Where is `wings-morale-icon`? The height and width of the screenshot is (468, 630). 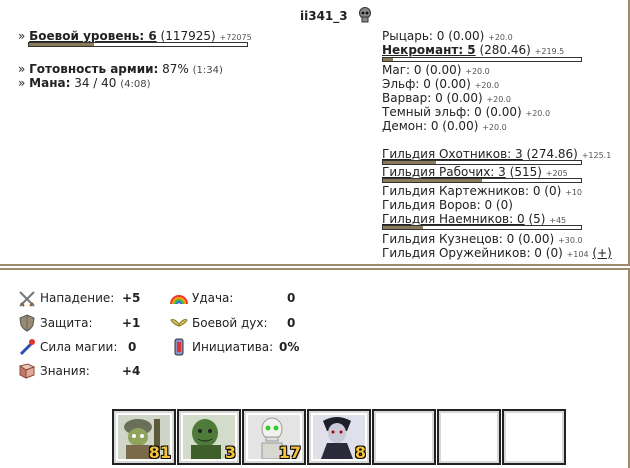 wings-morale-icon is located at coordinates (179, 323).